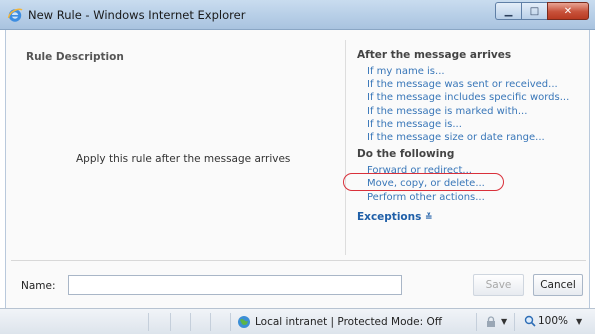 Image resolution: width=595 pixels, height=334 pixels. Describe the element at coordinates (235, 285) in the screenshot. I see `rule-name-input` at that location.